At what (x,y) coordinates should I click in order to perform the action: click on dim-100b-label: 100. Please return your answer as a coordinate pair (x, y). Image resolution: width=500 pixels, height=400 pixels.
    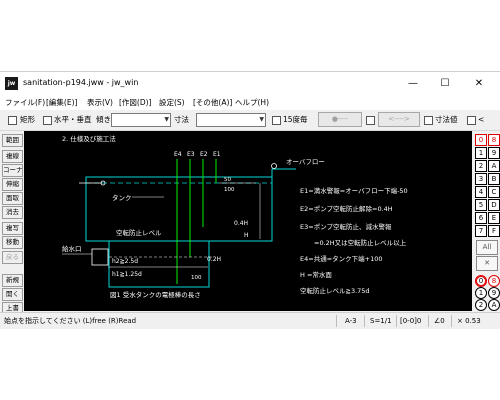
    Looking at the image, I should click on (196, 278).